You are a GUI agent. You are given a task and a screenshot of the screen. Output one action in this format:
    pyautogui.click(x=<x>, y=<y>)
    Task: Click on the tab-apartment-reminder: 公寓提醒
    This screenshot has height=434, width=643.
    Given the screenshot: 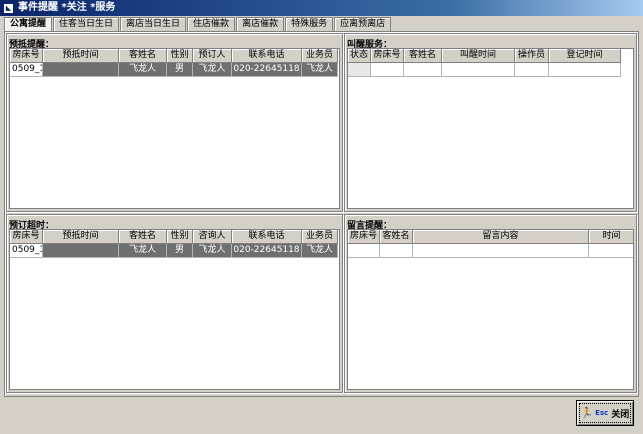 What is the action you would take?
    pyautogui.click(x=28, y=24)
    